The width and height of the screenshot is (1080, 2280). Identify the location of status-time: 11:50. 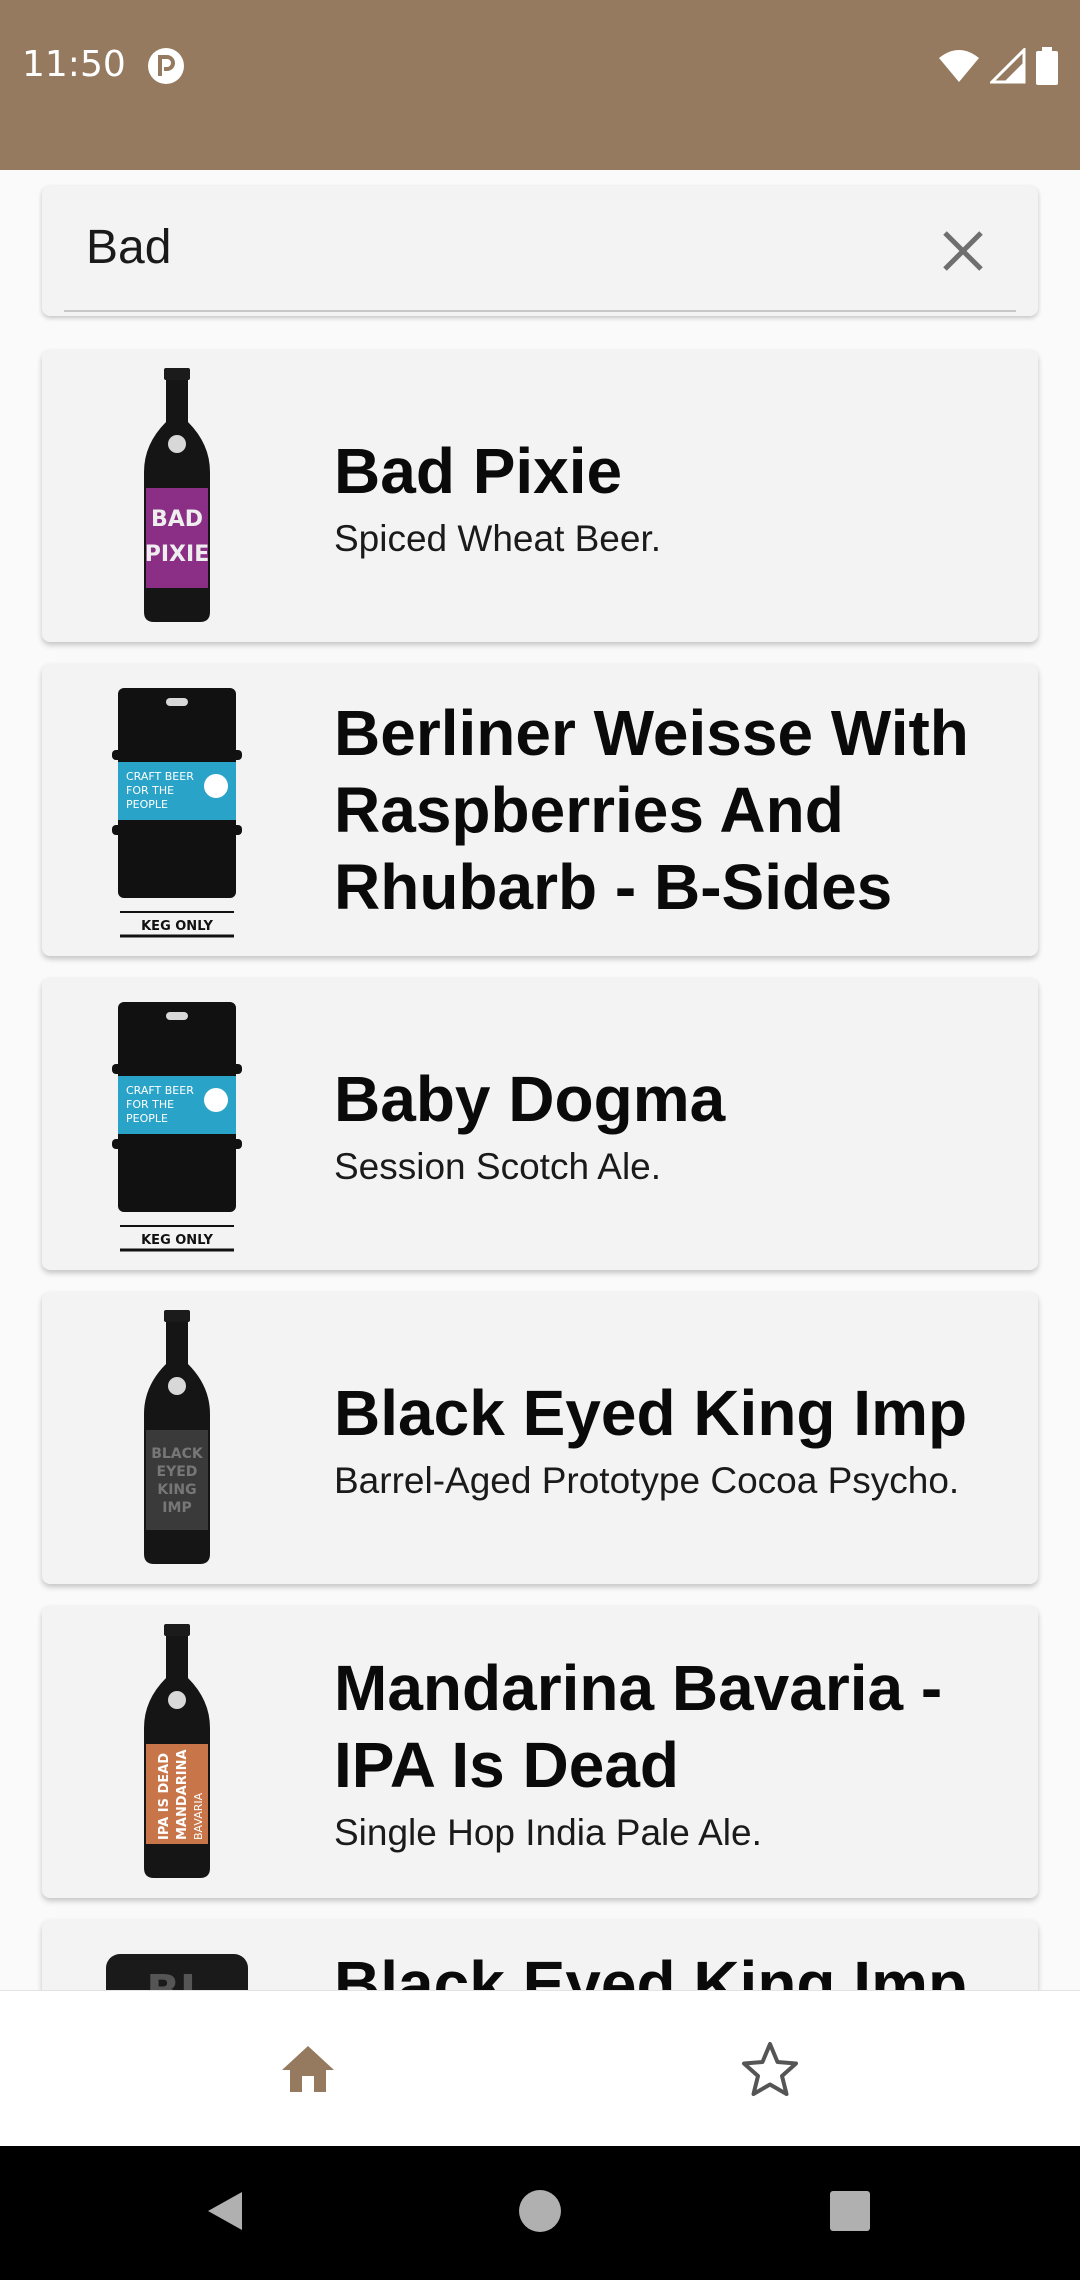
(74, 64).